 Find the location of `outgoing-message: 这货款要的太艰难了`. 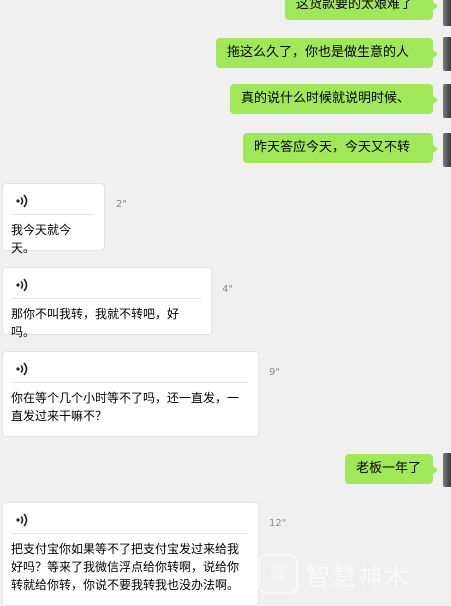

outgoing-message: 这货款要的太艰难了 is located at coordinates (361, 10).